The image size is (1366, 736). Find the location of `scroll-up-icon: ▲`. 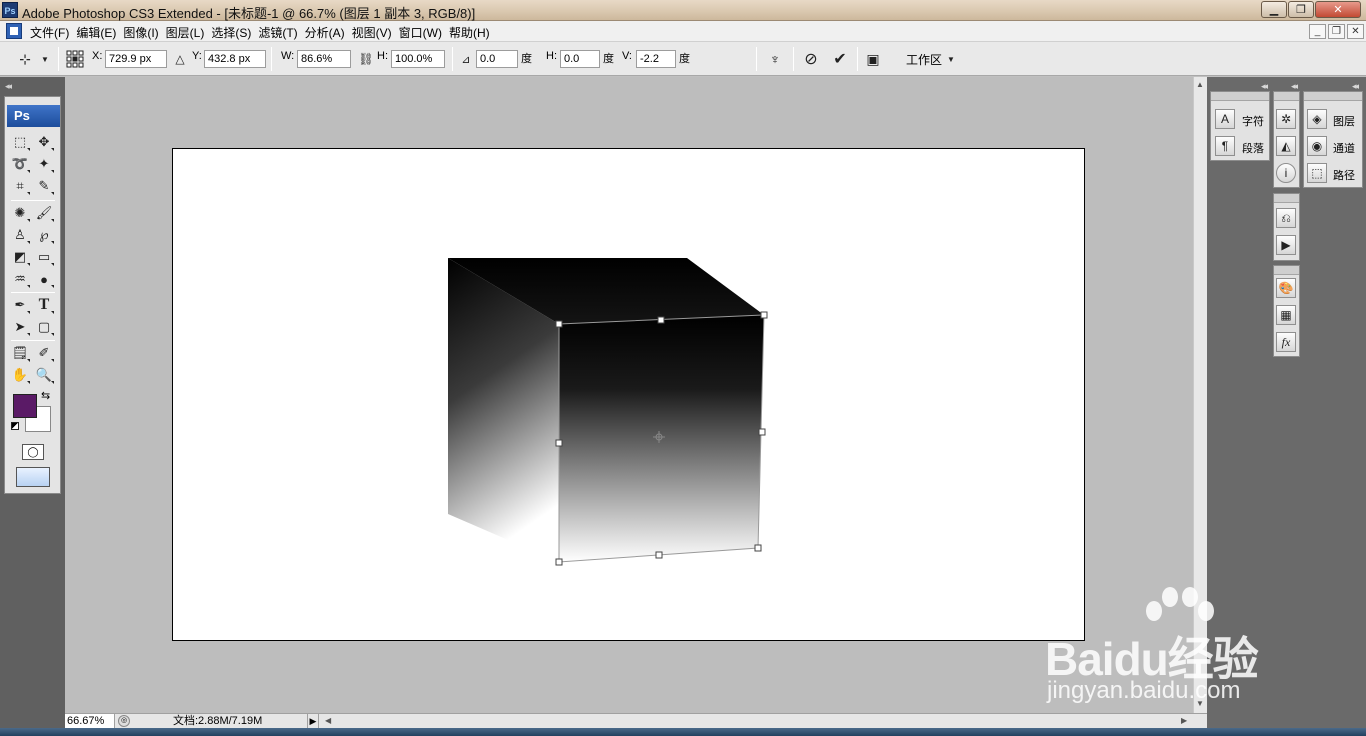

scroll-up-icon: ▲ is located at coordinates (1200, 84).